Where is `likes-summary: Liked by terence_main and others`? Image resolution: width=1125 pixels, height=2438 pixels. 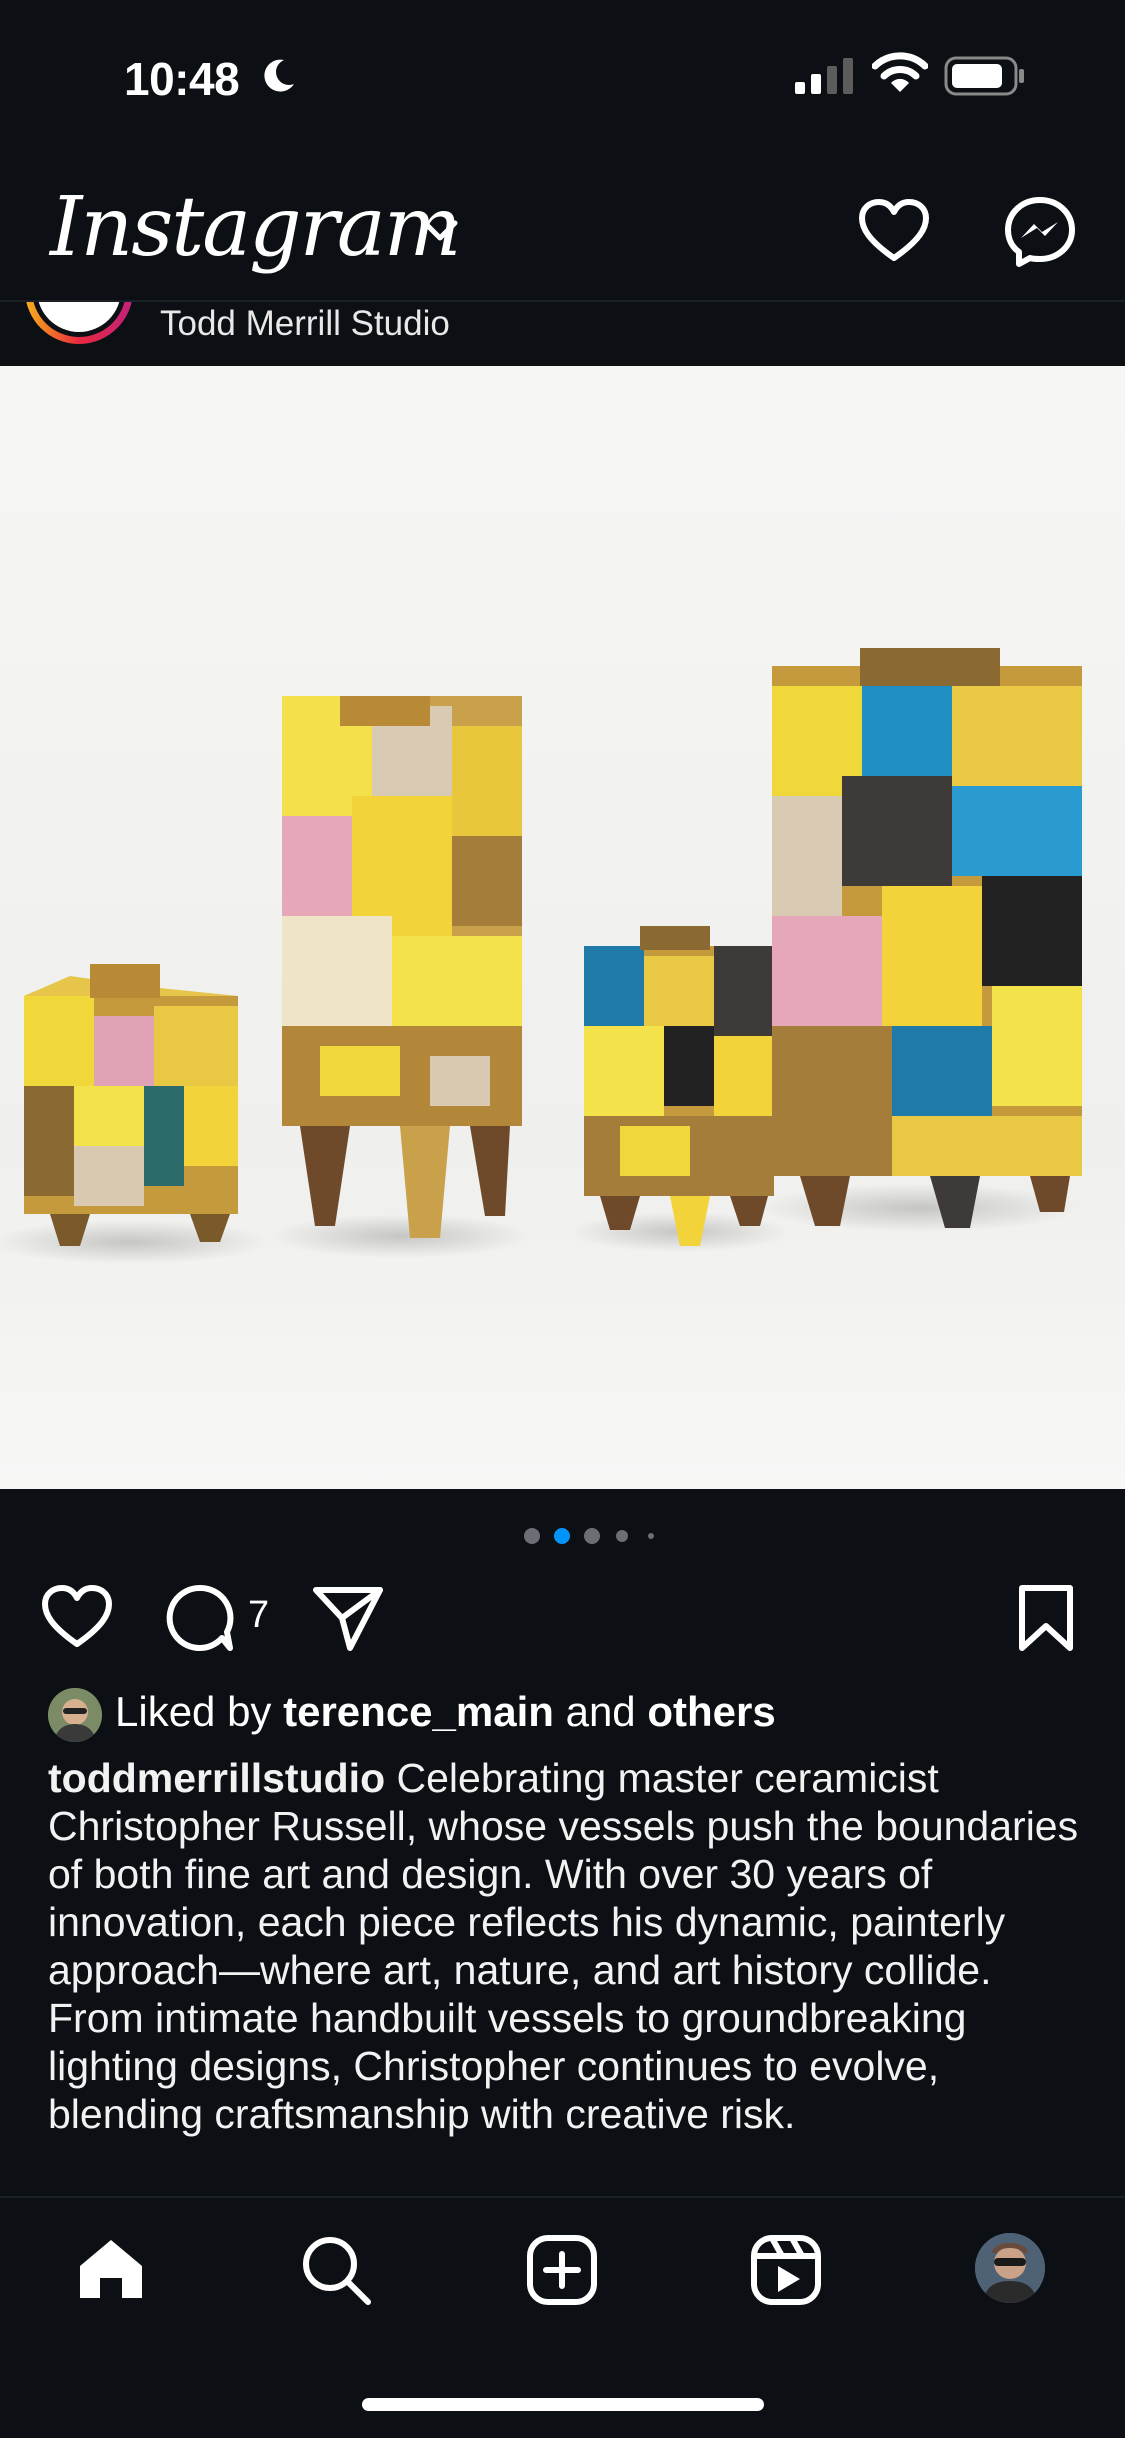
likes-summary: Liked by terence_main and others is located at coordinates (445, 1712).